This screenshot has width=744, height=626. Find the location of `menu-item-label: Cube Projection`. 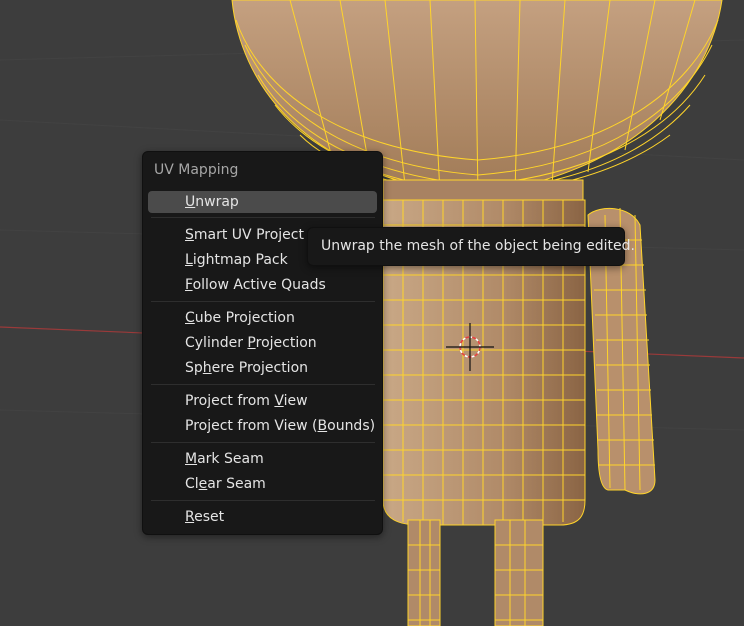

menu-item-label: Cube Projection is located at coordinates (240, 318).